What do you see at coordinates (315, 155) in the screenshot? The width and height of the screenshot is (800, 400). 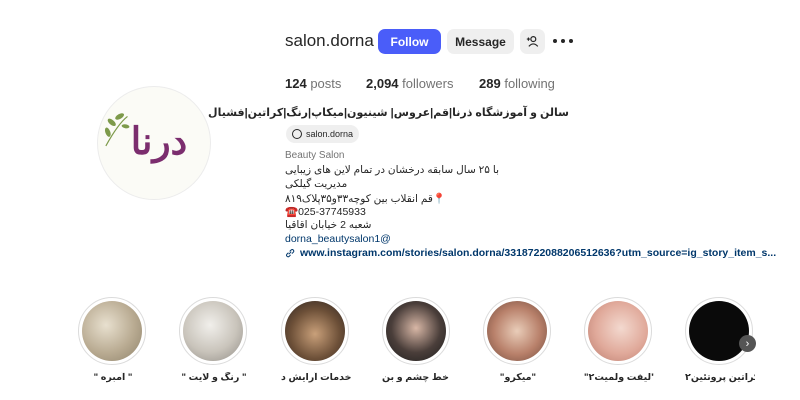 I see `profile-category: Beauty Salon` at bounding box center [315, 155].